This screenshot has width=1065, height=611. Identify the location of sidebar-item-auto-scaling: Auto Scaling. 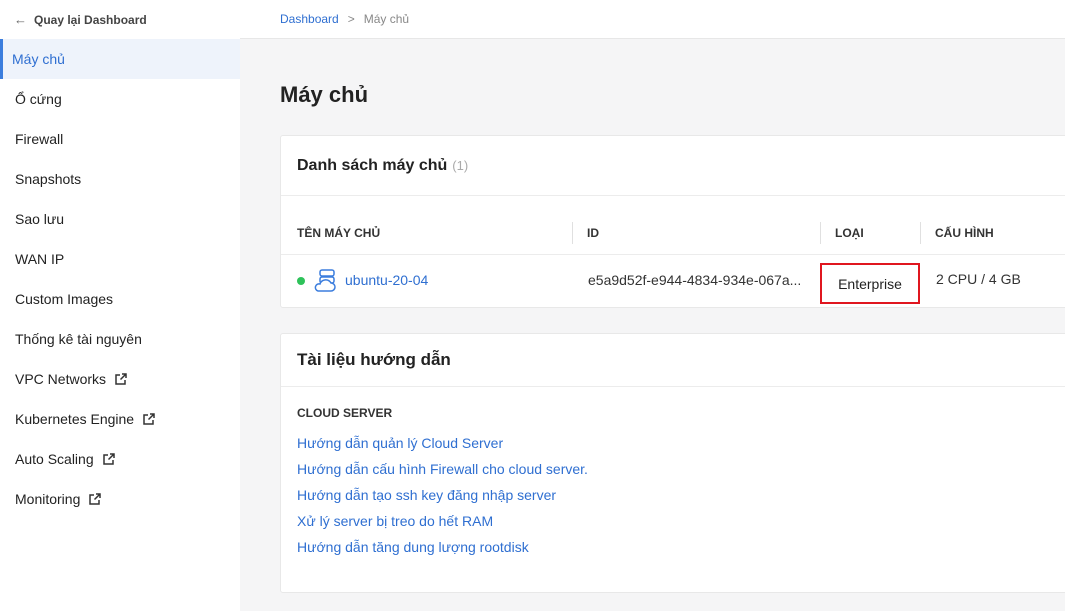
(120, 459).